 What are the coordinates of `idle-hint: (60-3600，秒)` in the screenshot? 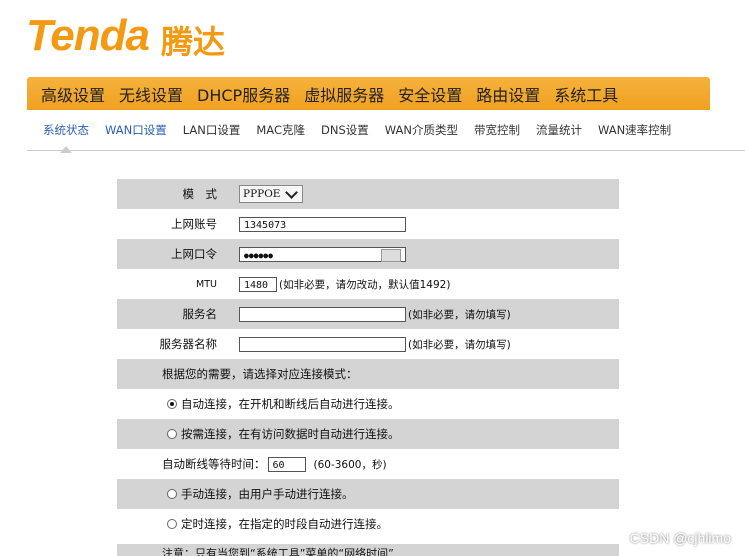 It's located at (350, 464).